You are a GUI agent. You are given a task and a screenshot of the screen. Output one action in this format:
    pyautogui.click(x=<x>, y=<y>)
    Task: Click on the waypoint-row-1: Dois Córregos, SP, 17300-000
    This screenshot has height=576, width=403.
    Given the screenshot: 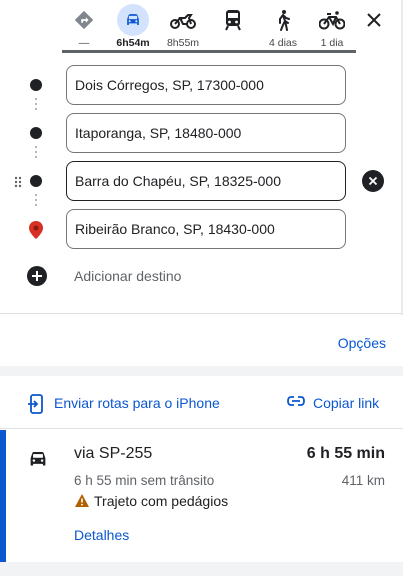 What is the action you would take?
    pyautogui.click(x=201, y=85)
    